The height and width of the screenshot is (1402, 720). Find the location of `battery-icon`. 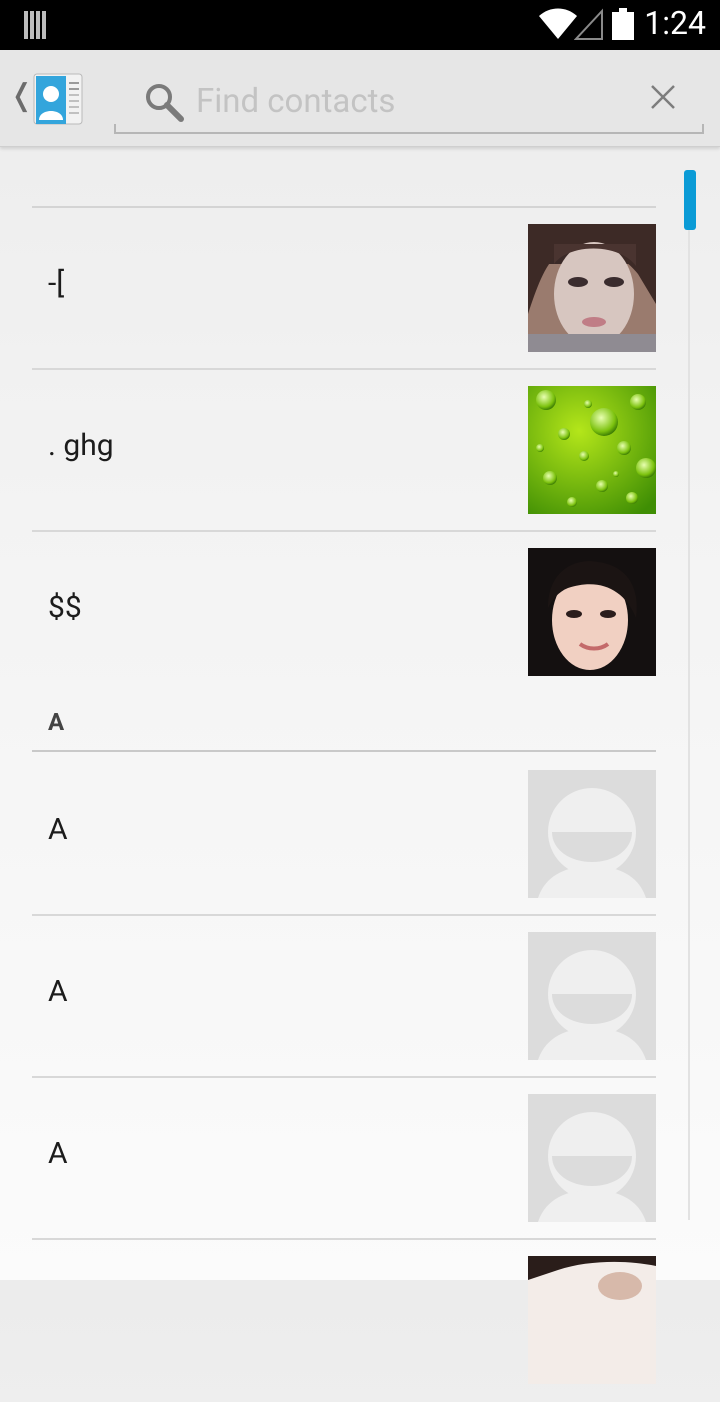

battery-icon is located at coordinates (623, 24).